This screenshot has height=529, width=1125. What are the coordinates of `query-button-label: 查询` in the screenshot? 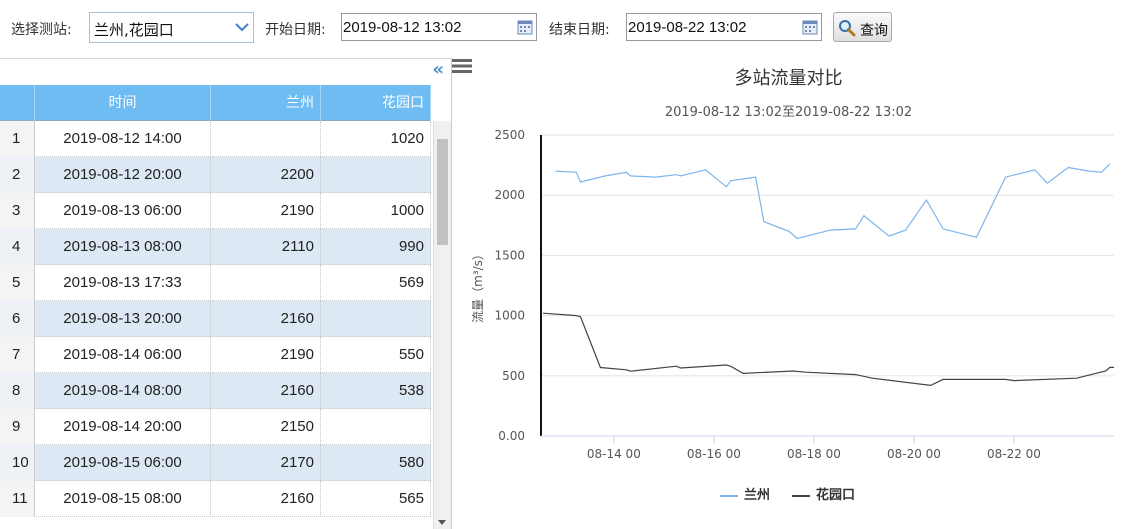 It's located at (874, 31).